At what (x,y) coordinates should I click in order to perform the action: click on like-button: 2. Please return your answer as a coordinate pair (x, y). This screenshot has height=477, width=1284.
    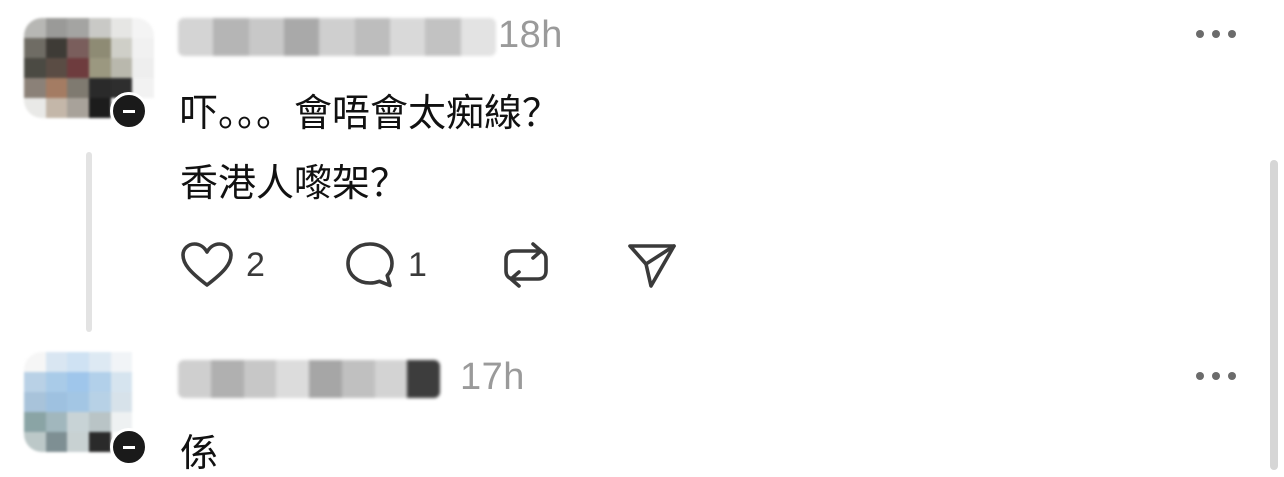
    Looking at the image, I should click on (262, 265).